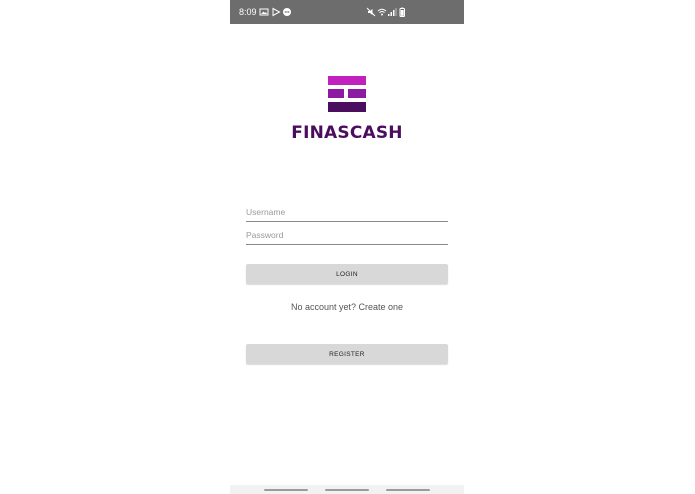 The height and width of the screenshot is (494, 695). What do you see at coordinates (408, 490) in the screenshot?
I see `back-button` at bounding box center [408, 490].